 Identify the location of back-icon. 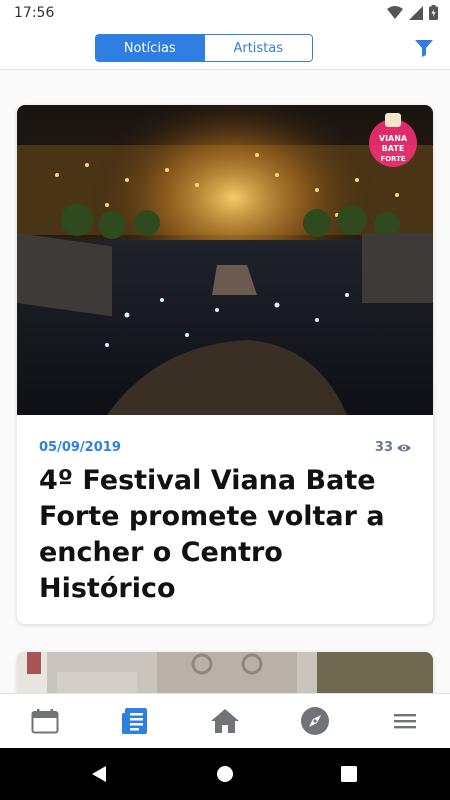
(99, 774).